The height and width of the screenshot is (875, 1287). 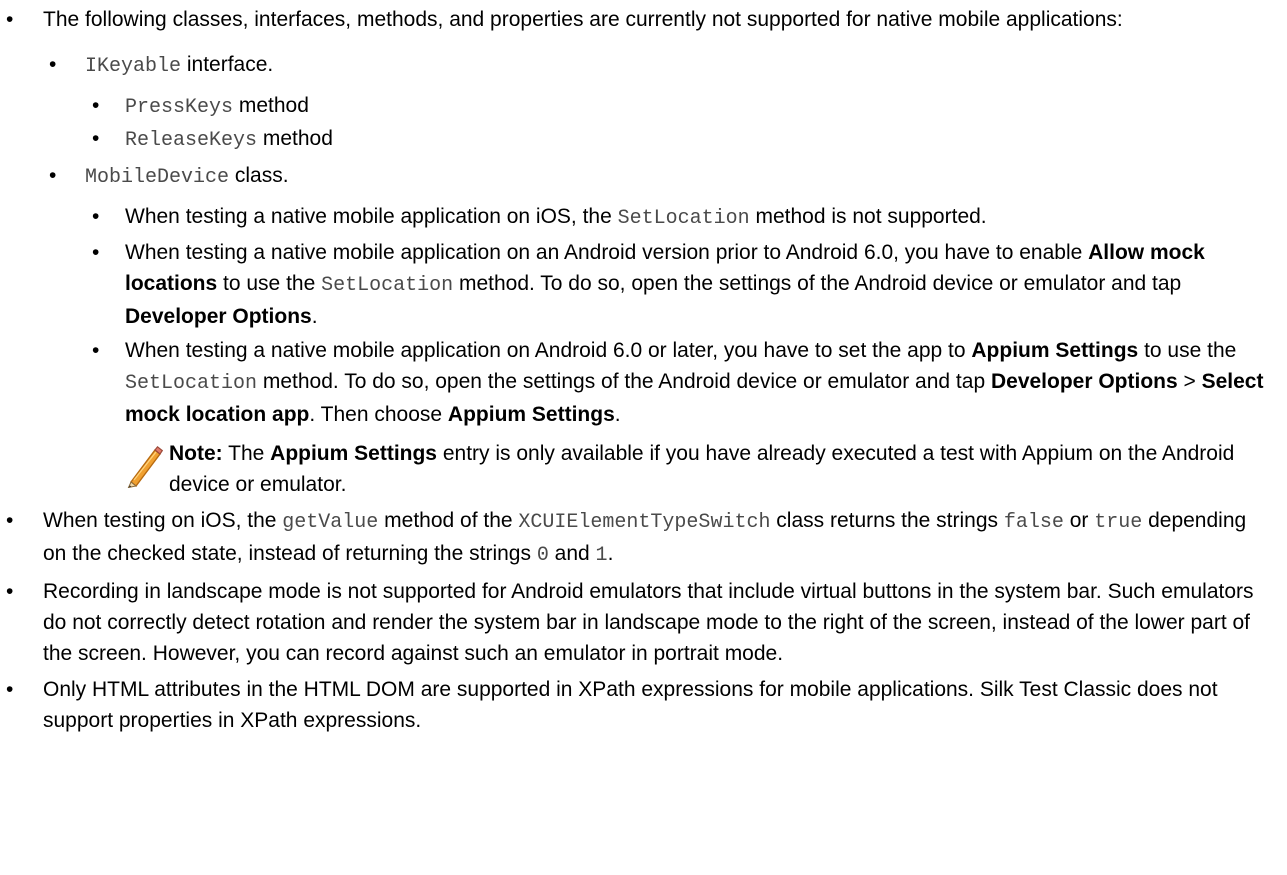 I want to click on code-xcuielementtypeswitch: XCUIElementTypeSwitch, so click(x=644, y=522).